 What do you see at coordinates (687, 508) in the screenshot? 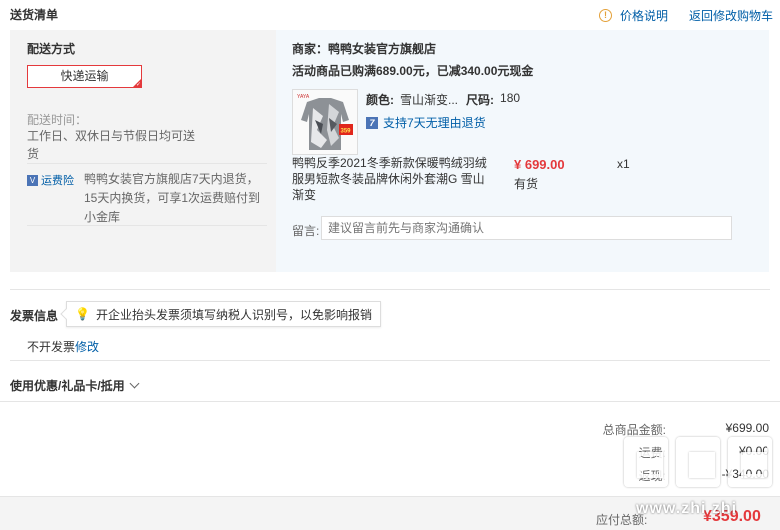
I see `watermark-text: www.zhi zhi` at bounding box center [687, 508].